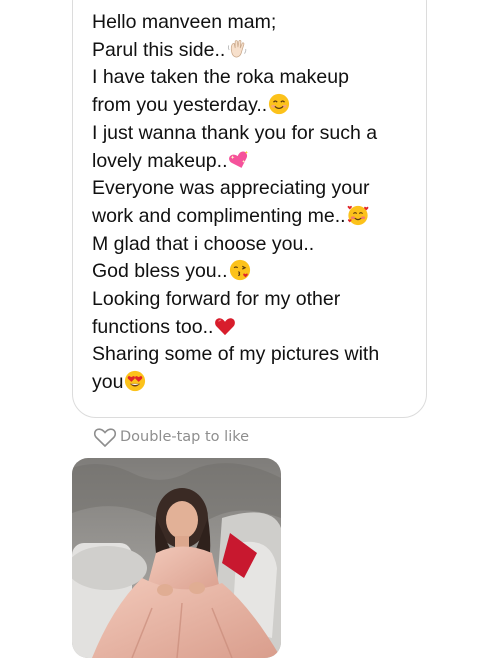 The width and height of the screenshot is (480, 658). I want to click on message-line: from you yesterday.., so click(251, 106).